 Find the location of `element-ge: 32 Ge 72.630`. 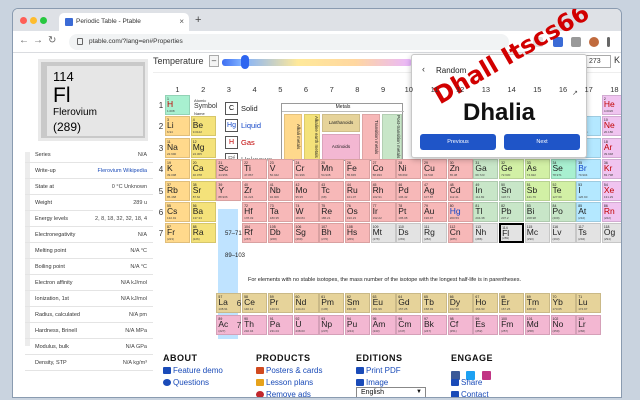

element-ge: 32 Ge 72.630 is located at coordinates (512, 169).